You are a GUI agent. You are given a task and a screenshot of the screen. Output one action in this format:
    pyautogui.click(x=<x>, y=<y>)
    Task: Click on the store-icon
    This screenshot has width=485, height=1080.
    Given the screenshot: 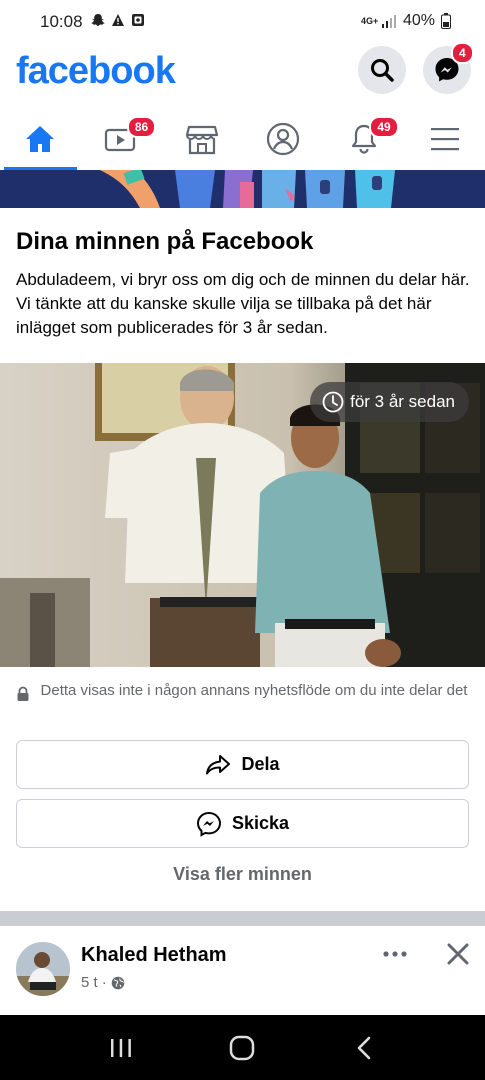 What is the action you would take?
    pyautogui.click(x=202, y=140)
    